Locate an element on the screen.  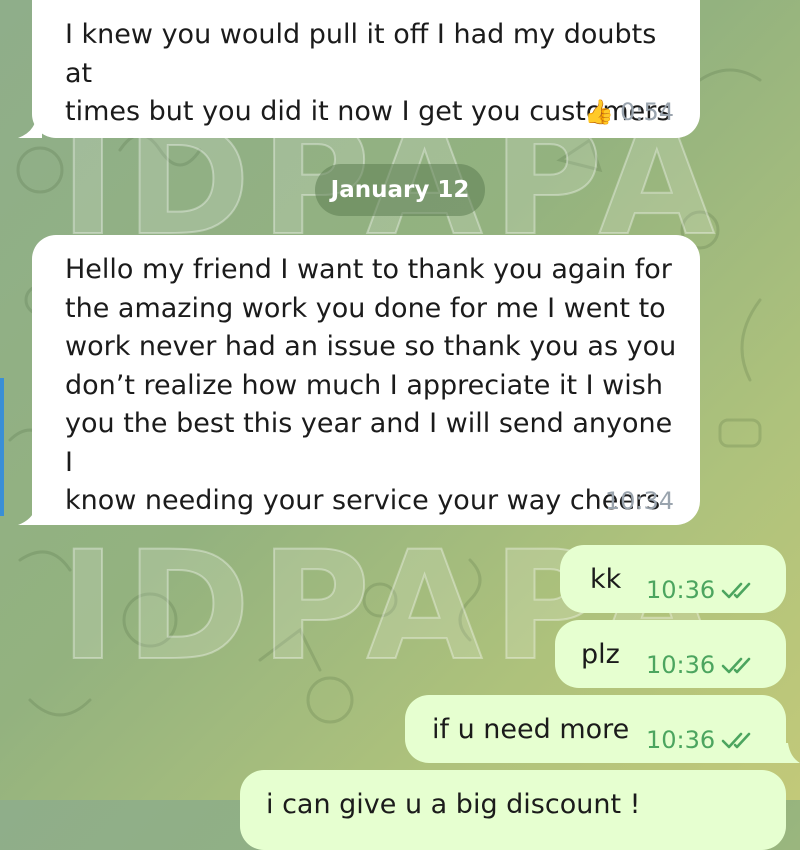
message-time: 10:34 is located at coordinates (639, 501).